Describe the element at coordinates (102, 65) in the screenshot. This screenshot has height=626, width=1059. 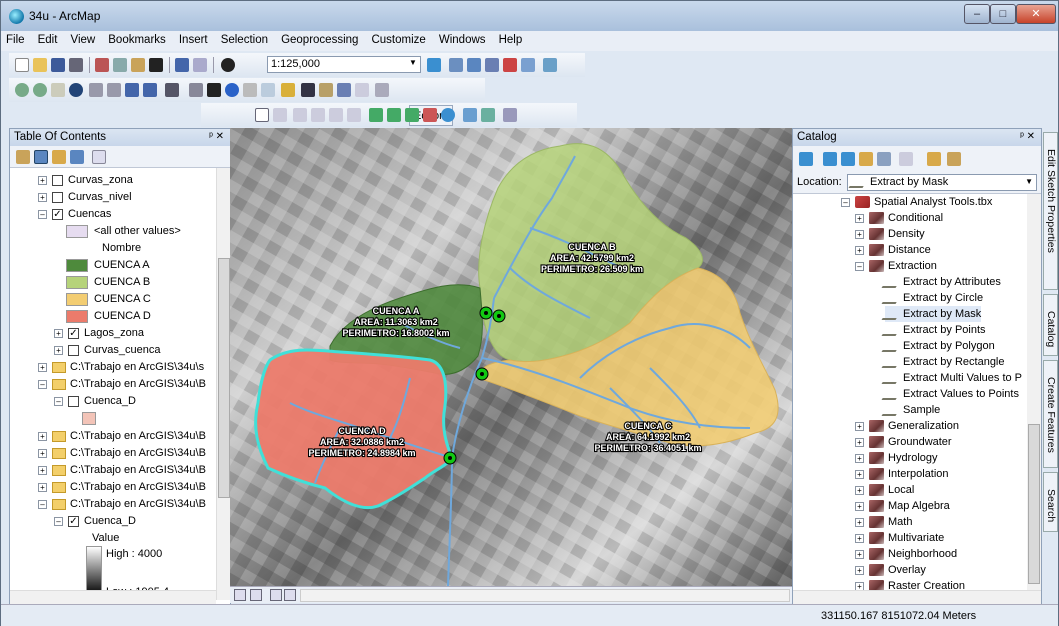
I see `cut-icon` at that location.